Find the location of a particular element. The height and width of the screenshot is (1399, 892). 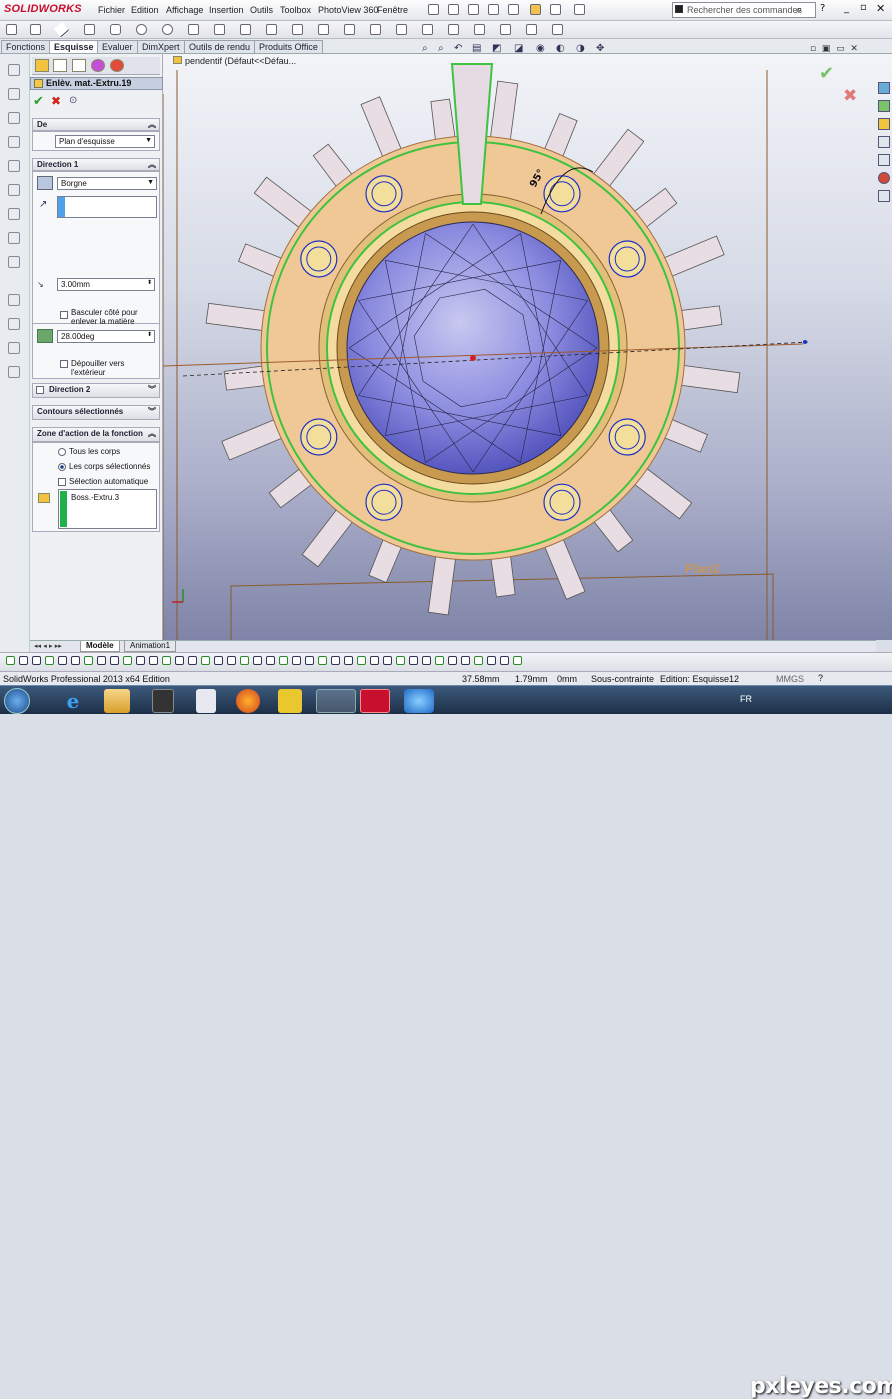

reverse-direction-icon is located at coordinates (45, 183).